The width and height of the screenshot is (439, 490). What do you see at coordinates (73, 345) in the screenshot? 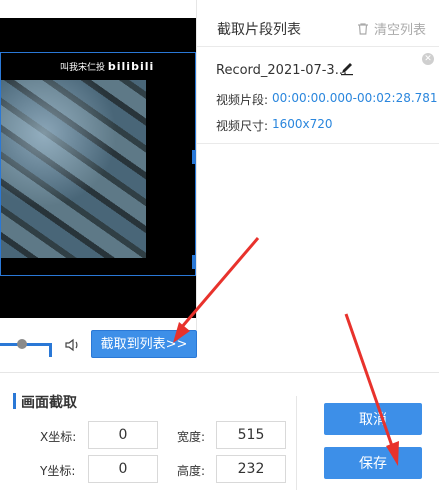
I see `volume-icon` at bounding box center [73, 345].